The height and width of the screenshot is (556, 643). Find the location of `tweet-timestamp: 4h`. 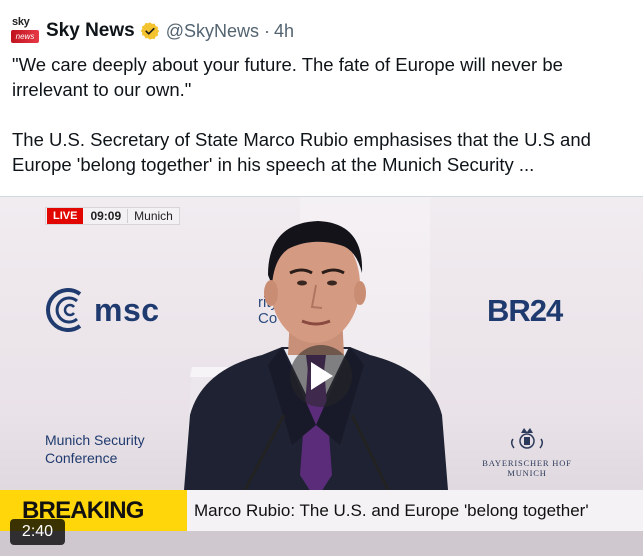

tweet-timestamp: 4h is located at coordinates (284, 31).